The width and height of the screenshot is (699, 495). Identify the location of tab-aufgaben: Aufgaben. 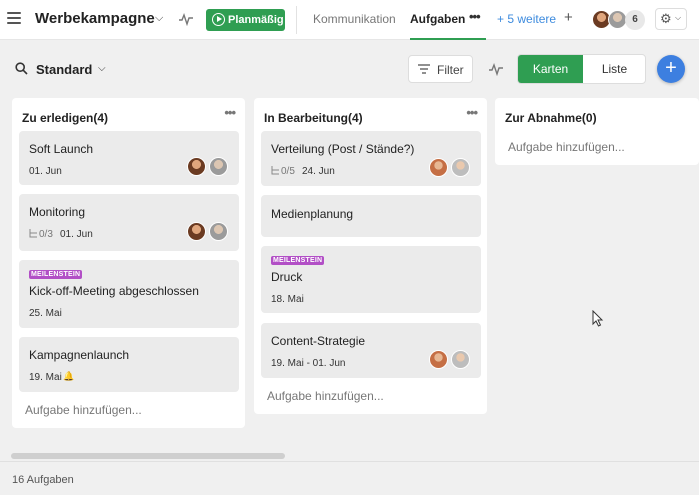
(437, 19).